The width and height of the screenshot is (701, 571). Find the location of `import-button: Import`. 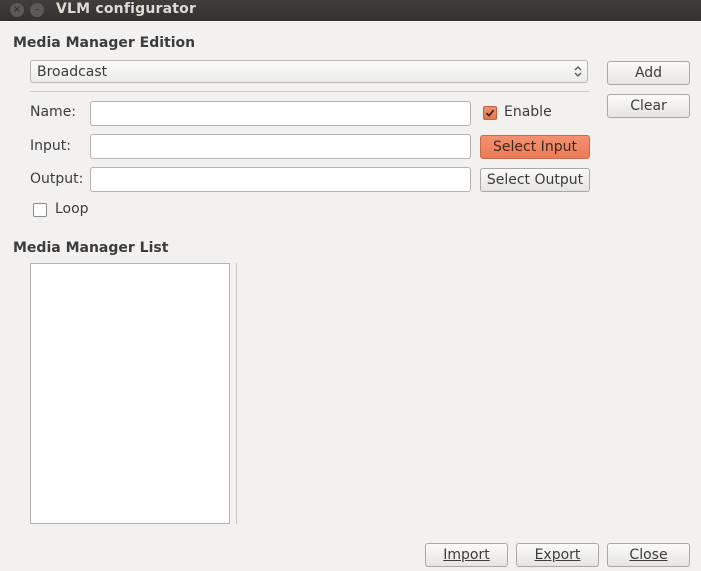

import-button: Import is located at coordinates (466, 555).